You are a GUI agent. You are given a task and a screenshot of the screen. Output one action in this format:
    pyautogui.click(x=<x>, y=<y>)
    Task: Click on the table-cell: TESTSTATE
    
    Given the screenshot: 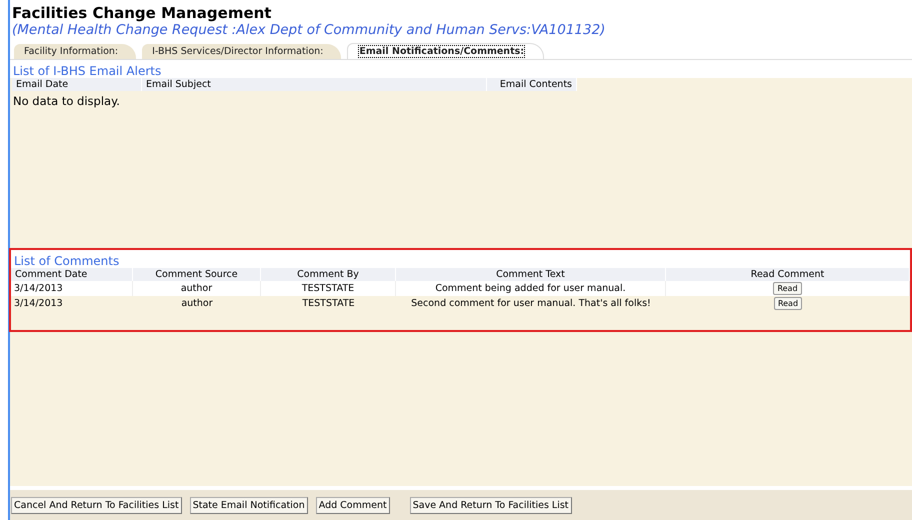 What is the action you would take?
    pyautogui.click(x=328, y=288)
    